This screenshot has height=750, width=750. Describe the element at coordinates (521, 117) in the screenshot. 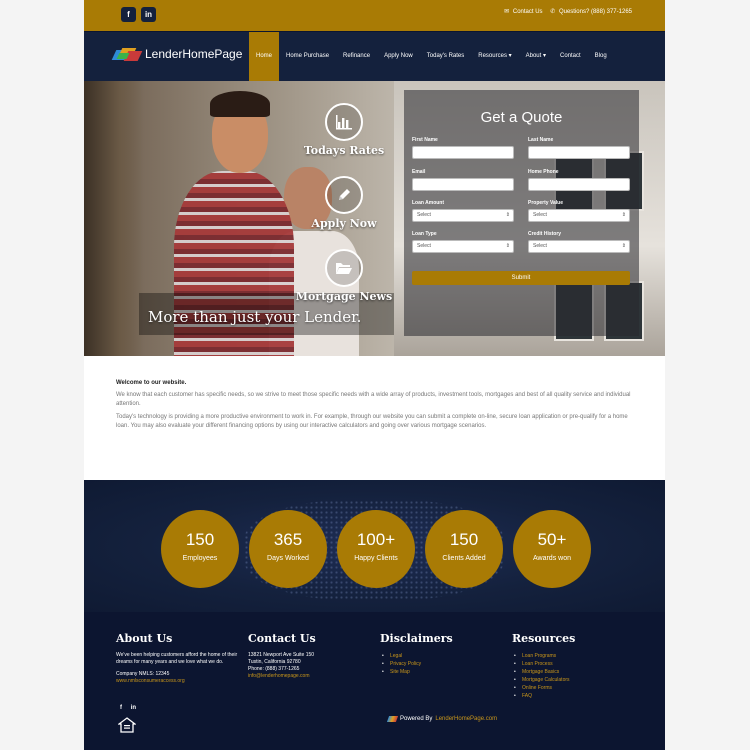

I see `quote-form-title: Get a Quote` at that location.